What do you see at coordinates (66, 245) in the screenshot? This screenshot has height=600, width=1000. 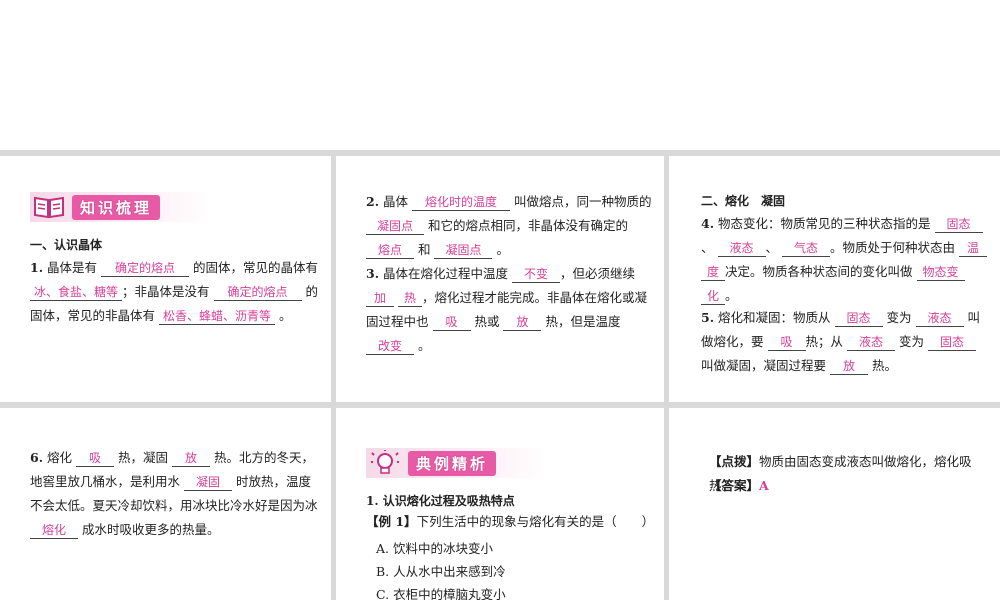 I see `section-heading: 一、认识晶体` at bounding box center [66, 245].